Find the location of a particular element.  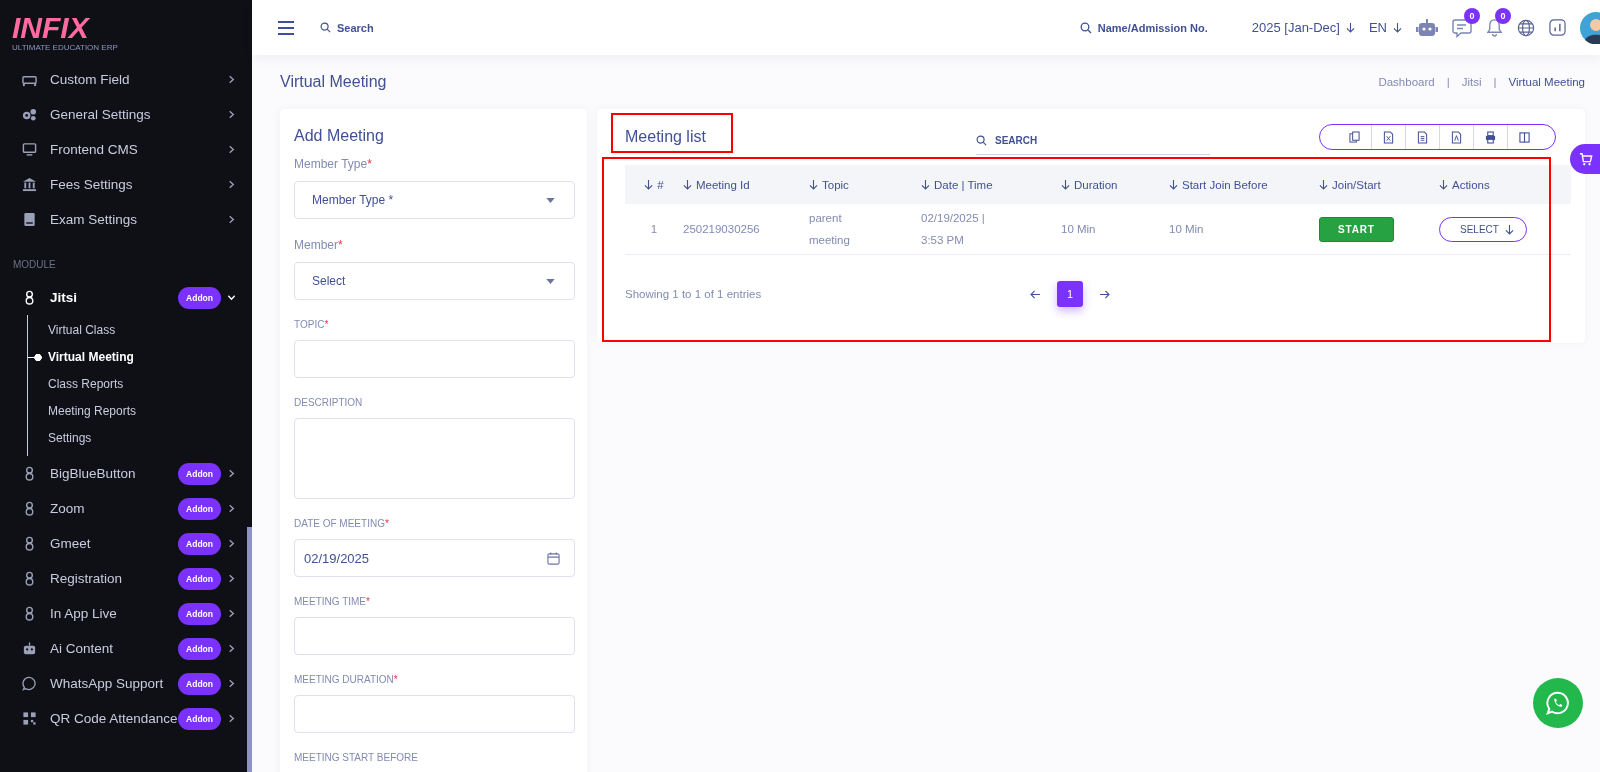

excel-file-icon is located at coordinates (1388, 137).